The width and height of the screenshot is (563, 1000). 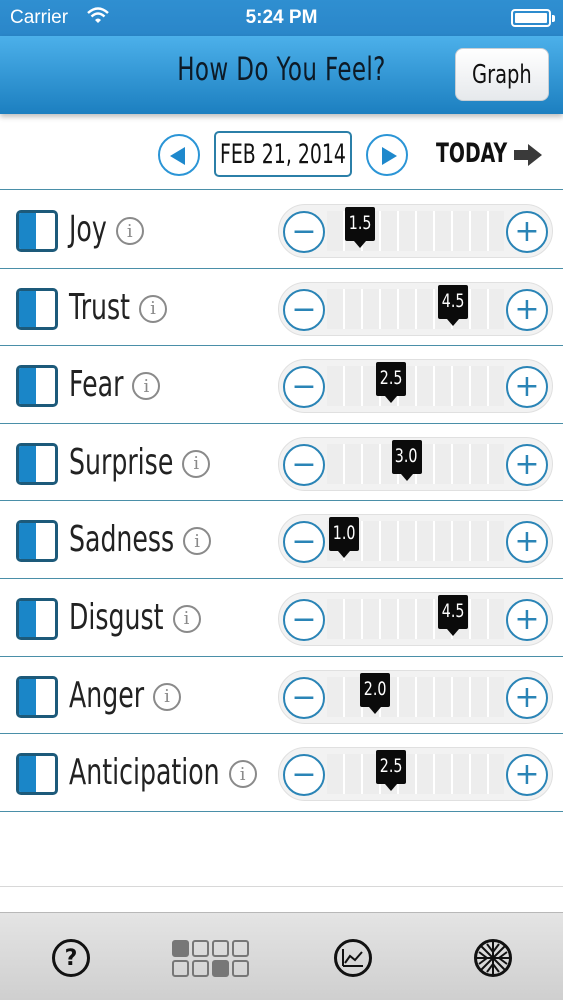 What do you see at coordinates (88, 229) in the screenshot?
I see `emotion-label: Joy` at bounding box center [88, 229].